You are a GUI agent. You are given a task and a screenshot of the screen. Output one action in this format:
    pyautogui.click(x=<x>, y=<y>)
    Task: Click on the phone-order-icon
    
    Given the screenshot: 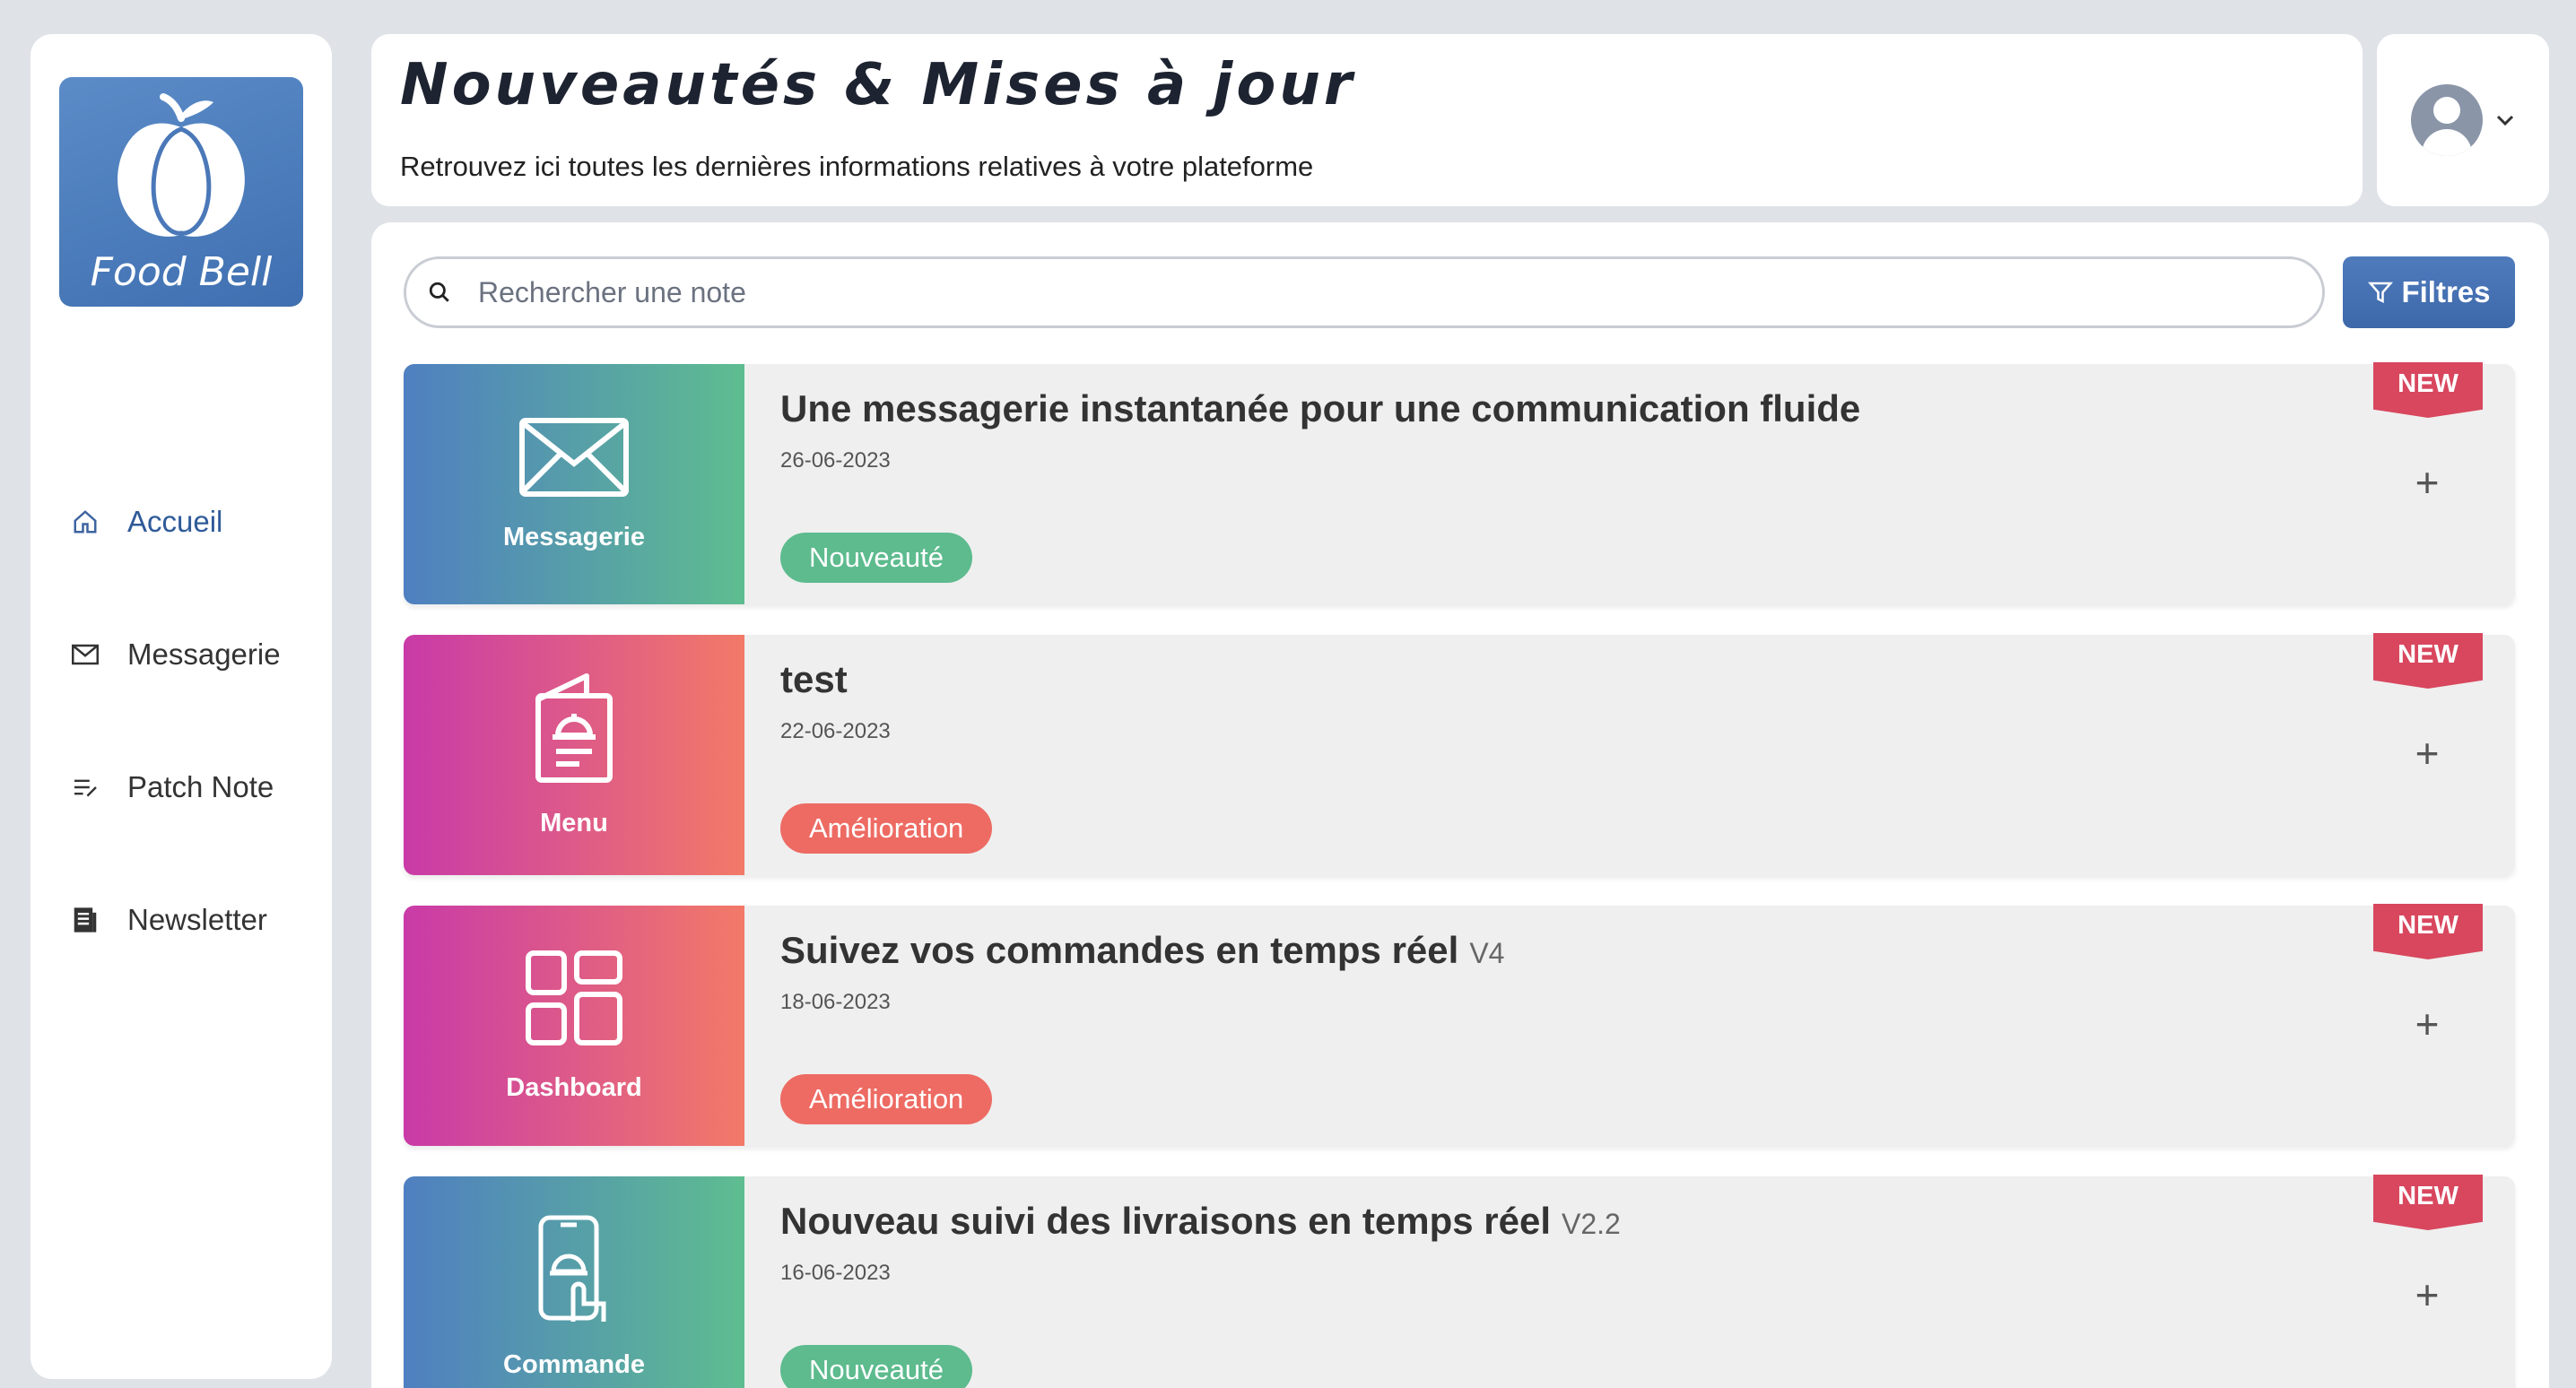 What is the action you would take?
    pyautogui.click(x=572, y=1268)
    